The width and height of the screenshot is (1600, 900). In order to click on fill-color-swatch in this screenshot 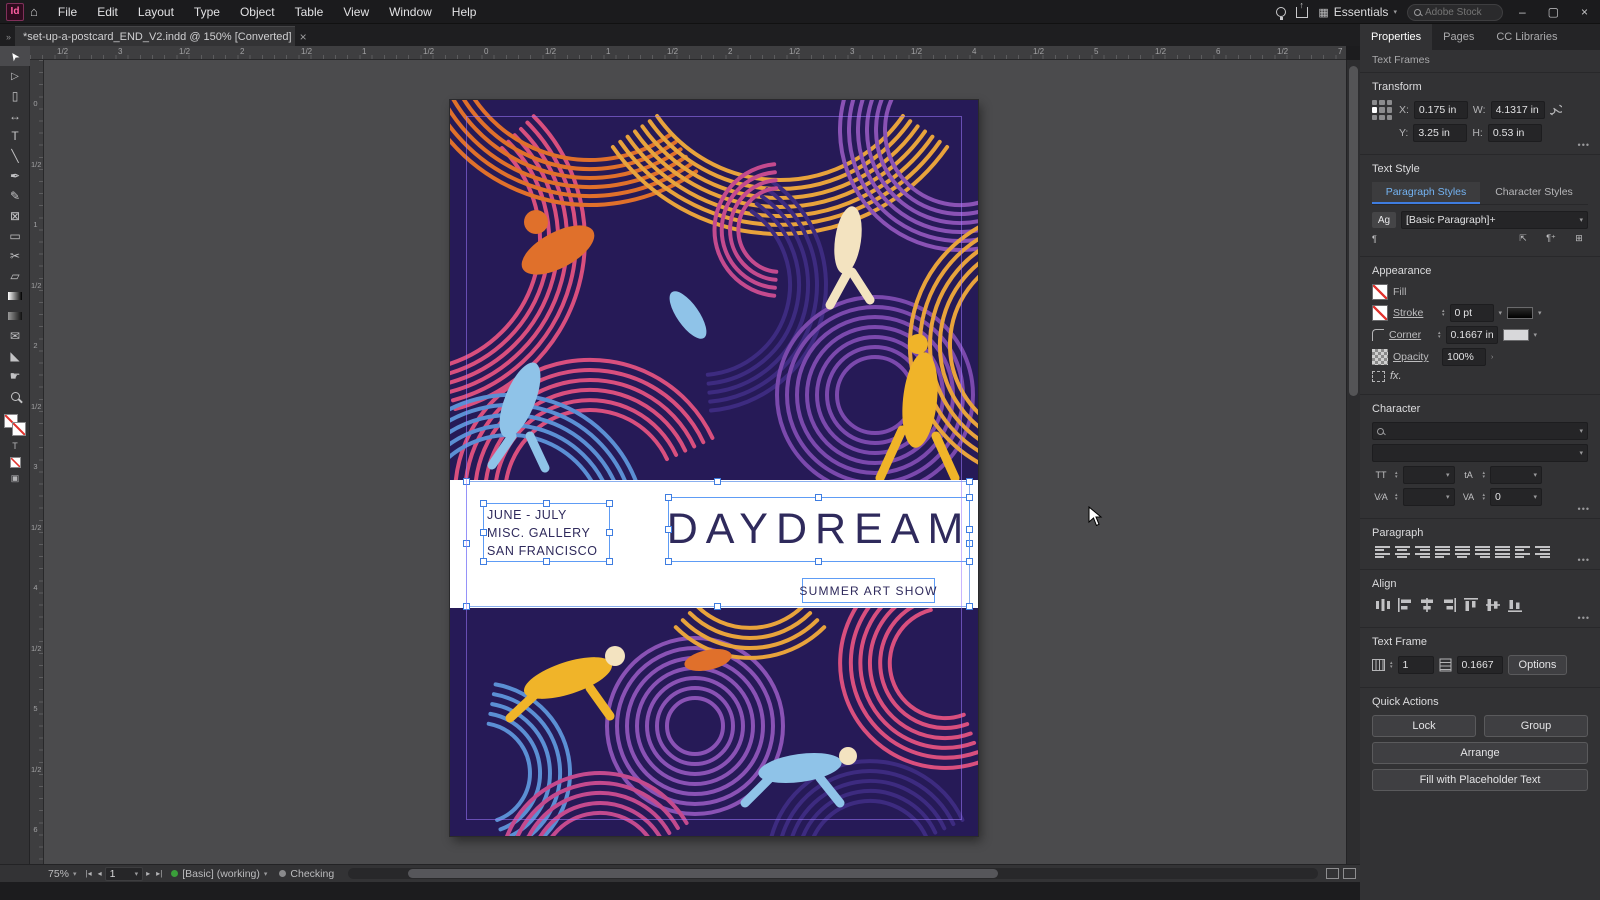, I will do `click(1380, 292)`.